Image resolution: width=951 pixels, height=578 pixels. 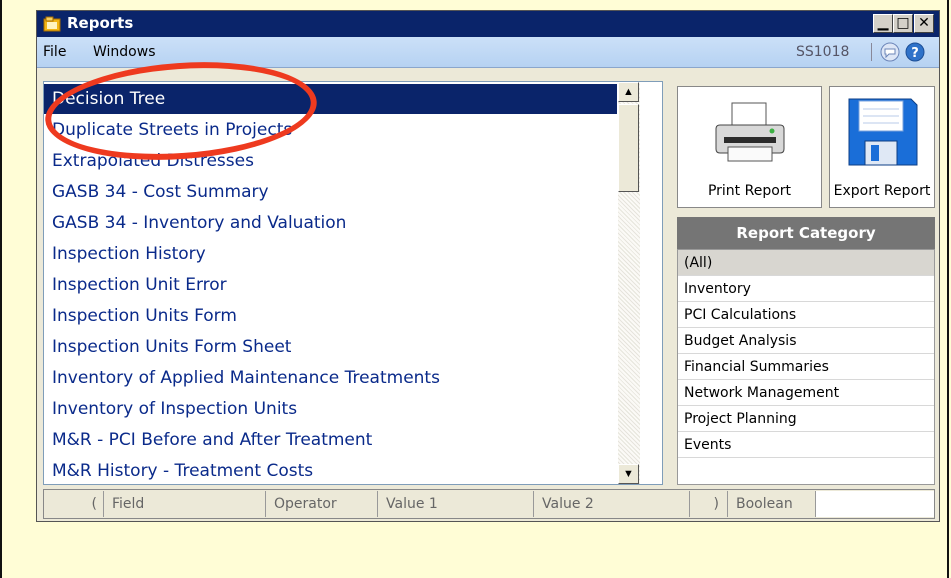 I want to click on report-item-duplicate-streets: Duplicate Streets in Projects, so click(x=330, y=130).